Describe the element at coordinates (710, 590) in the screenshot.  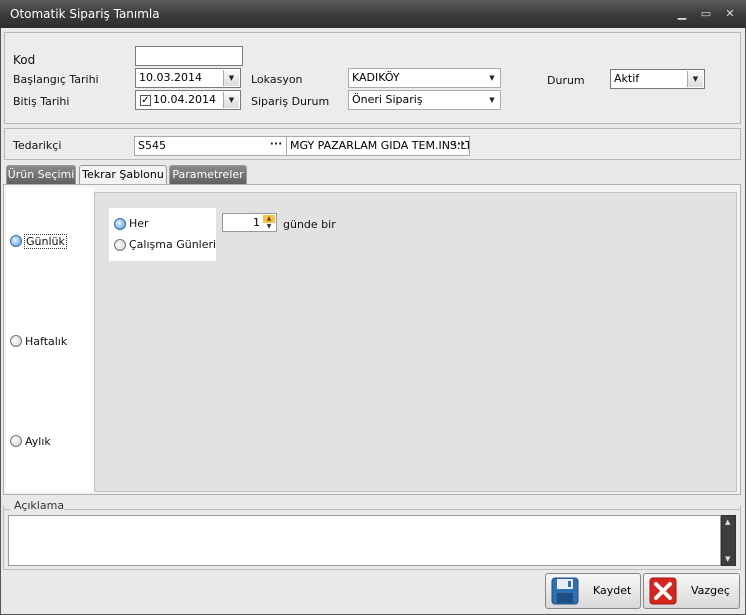
I see `cancel-button-label: Vazgeç` at that location.